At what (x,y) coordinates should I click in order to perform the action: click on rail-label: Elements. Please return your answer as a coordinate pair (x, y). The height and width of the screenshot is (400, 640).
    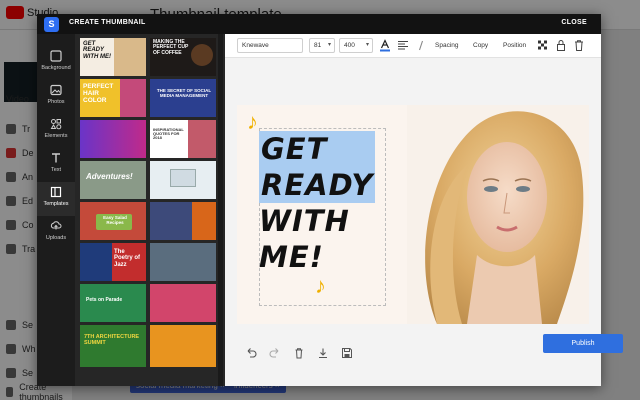
    Looking at the image, I should click on (56, 136).